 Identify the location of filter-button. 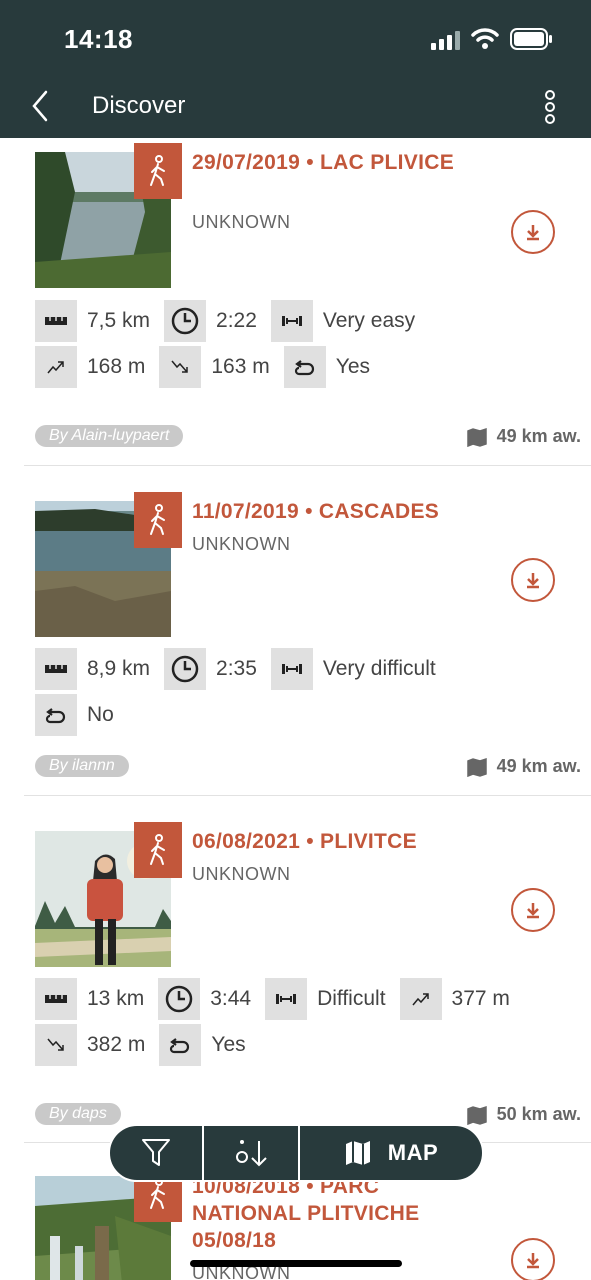
(156, 1153).